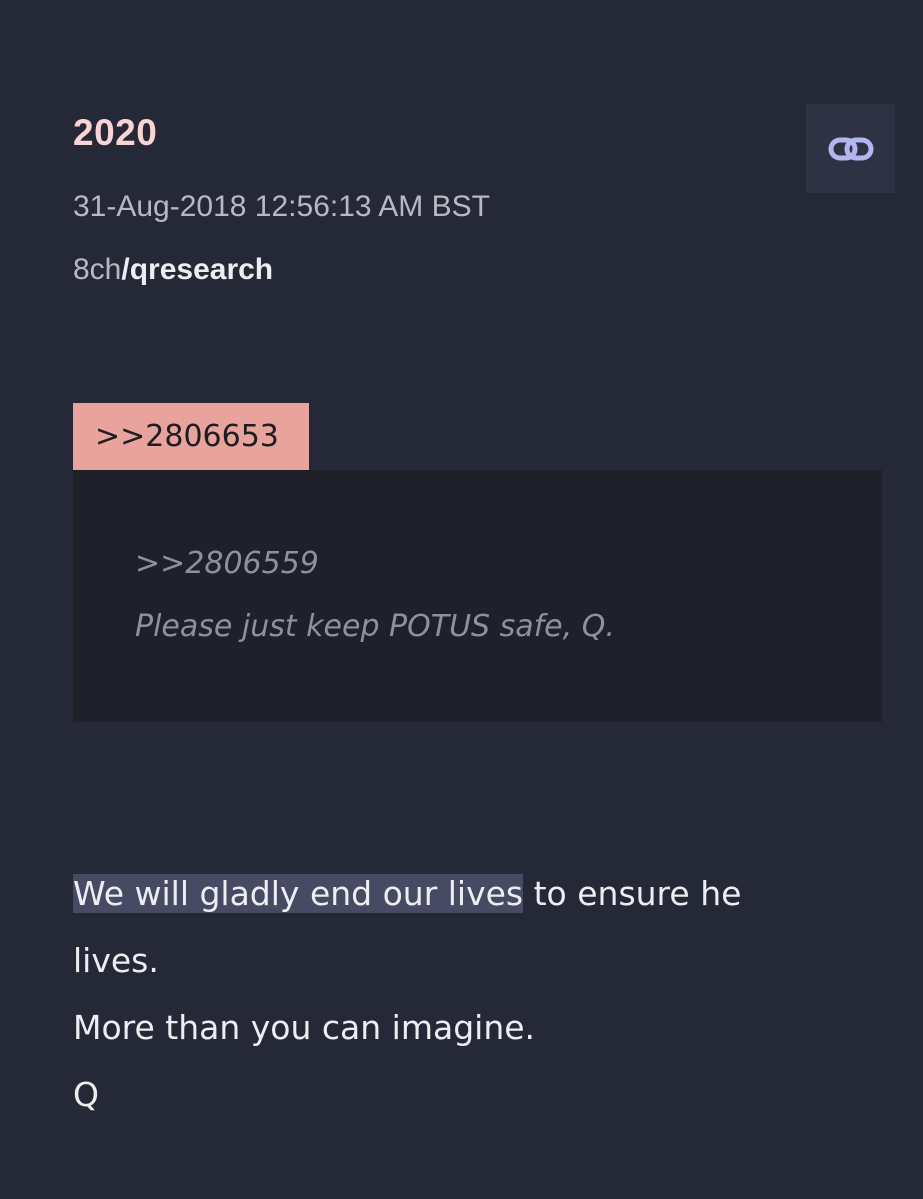  I want to click on reply-reference-link: >>2806653, so click(191, 436).